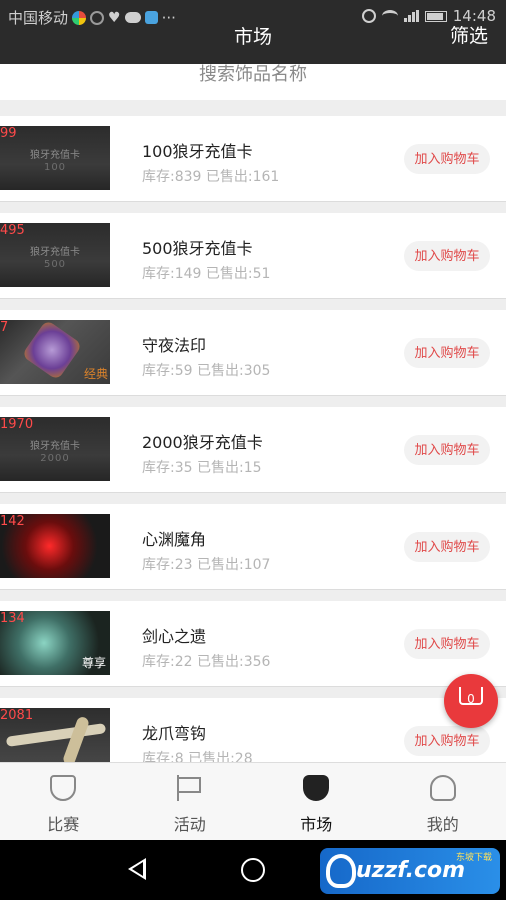 Image resolution: width=506 pixels, height=900 pixels. I want to click on rarity-tag: 尊享, so click(93, 663).